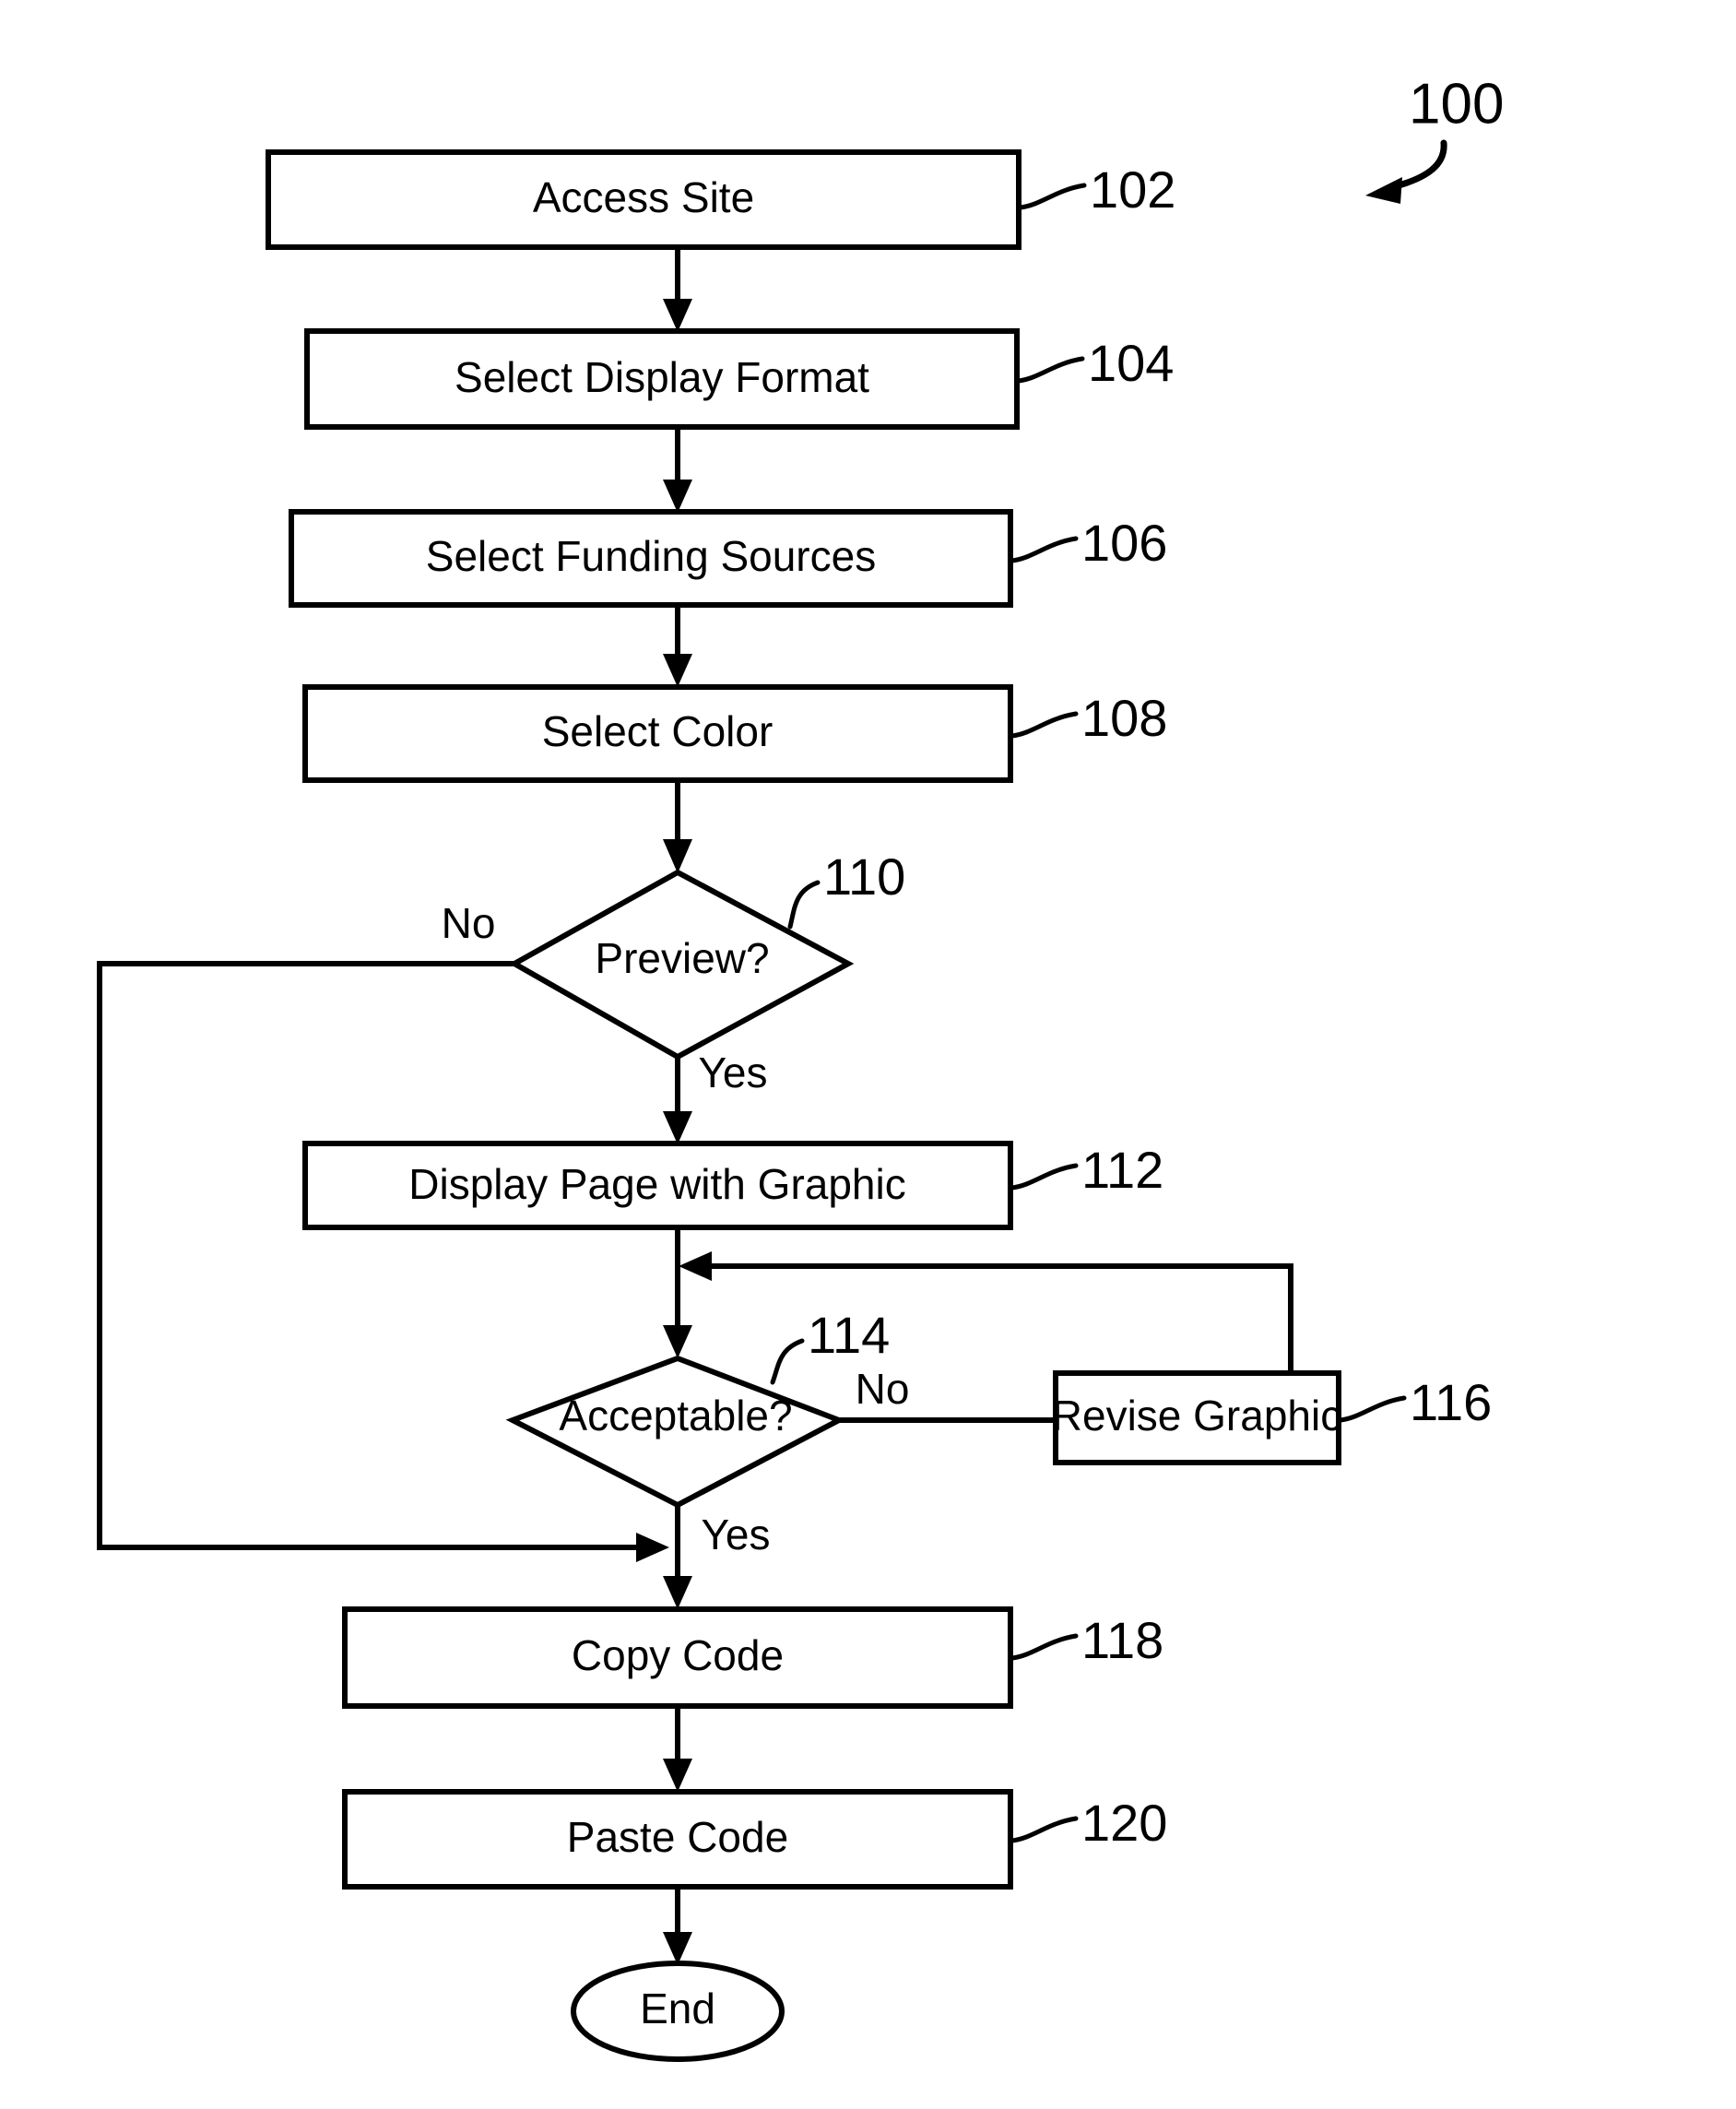  Describe the element at coordinates (677, 1837) in the screenshot. I see `node-paste-code-label: Paste Code` at that location.